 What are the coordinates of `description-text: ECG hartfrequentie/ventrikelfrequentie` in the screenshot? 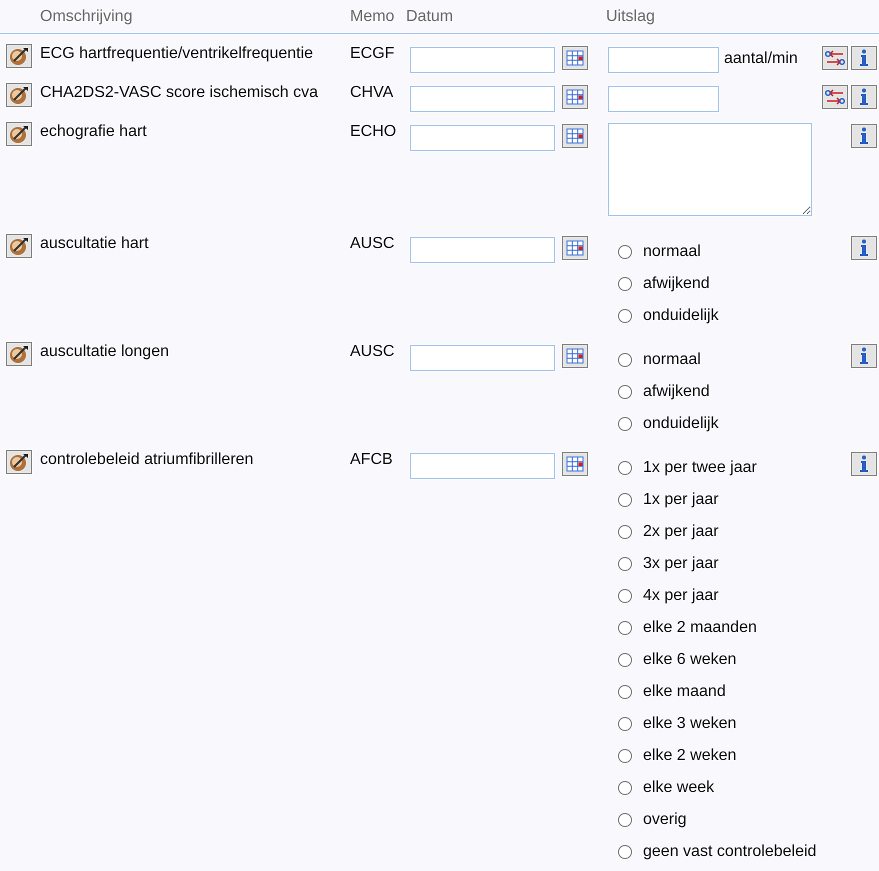 It's located at (177, 54).